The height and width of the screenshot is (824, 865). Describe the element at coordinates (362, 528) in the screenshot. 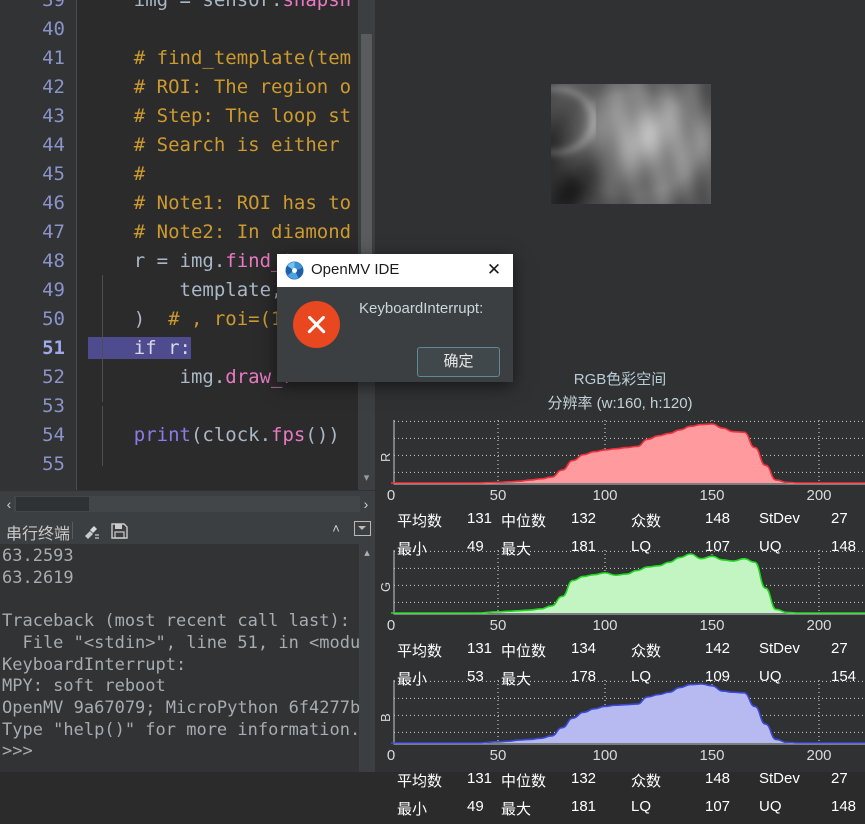

I see `panel-options-icon` at that location.